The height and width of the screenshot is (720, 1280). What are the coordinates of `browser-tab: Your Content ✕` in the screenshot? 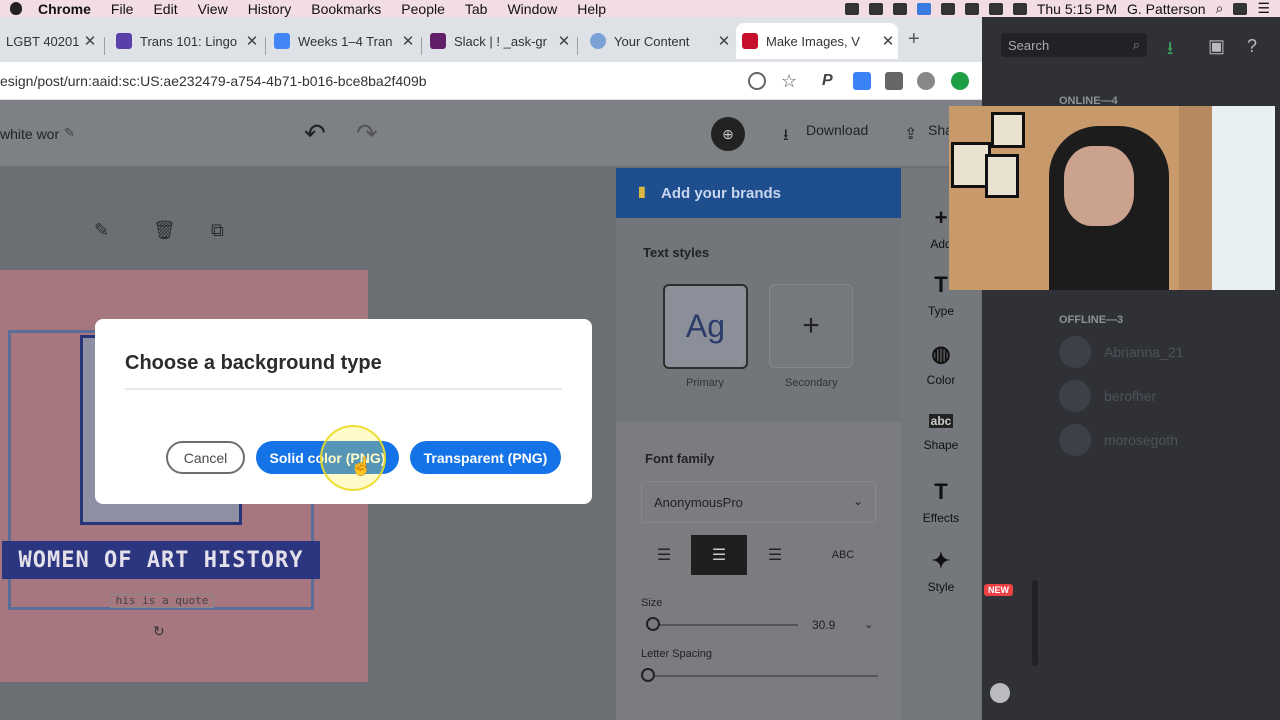 It's located at (659, 41).